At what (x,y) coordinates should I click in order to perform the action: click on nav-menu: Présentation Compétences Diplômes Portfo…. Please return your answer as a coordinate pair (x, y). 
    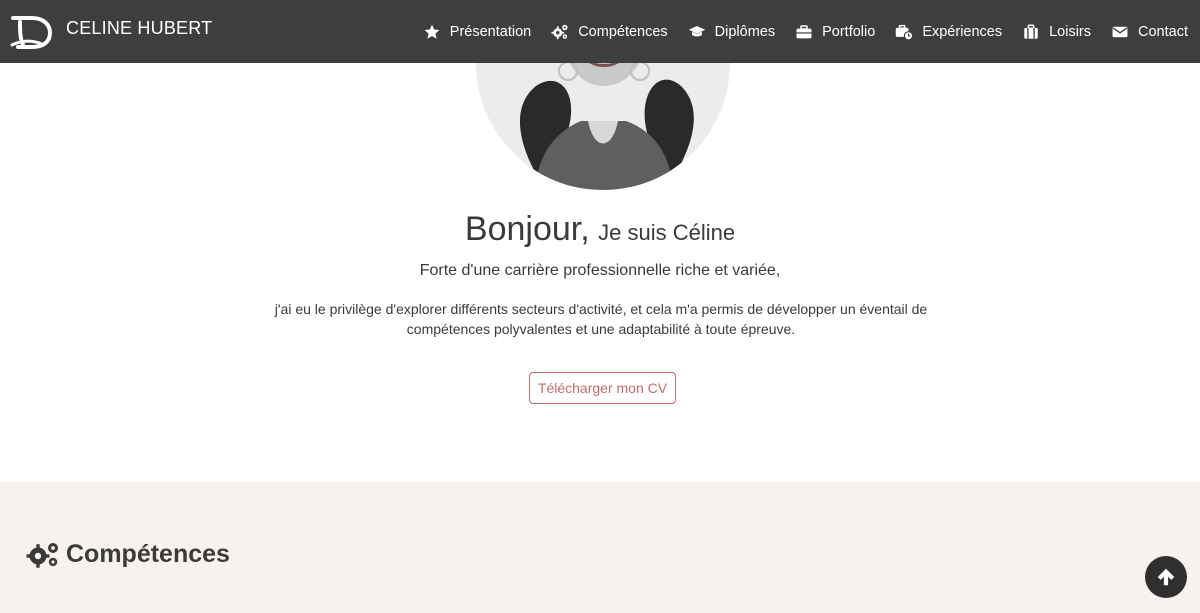
    Looking at the image, I should click on (805, 32).